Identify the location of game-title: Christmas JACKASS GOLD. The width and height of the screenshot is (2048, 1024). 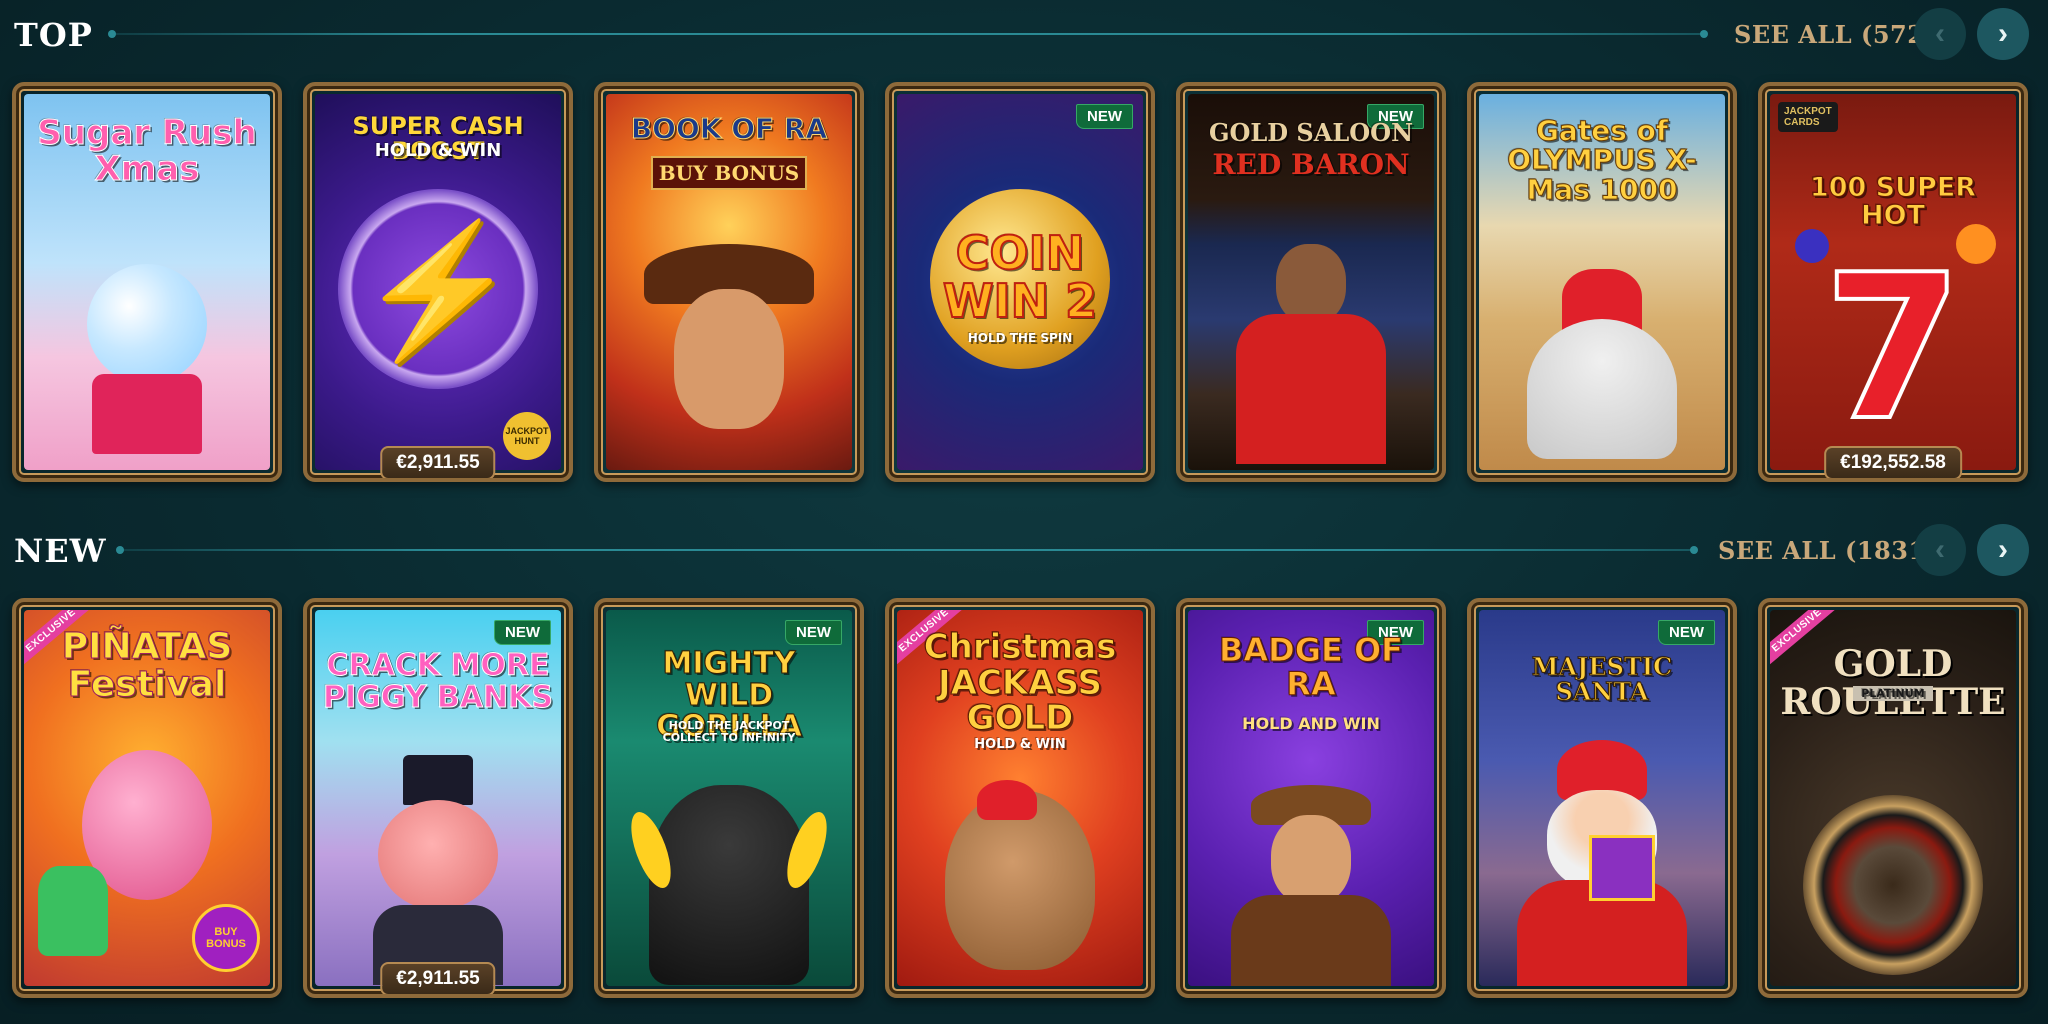
(1020, 683).